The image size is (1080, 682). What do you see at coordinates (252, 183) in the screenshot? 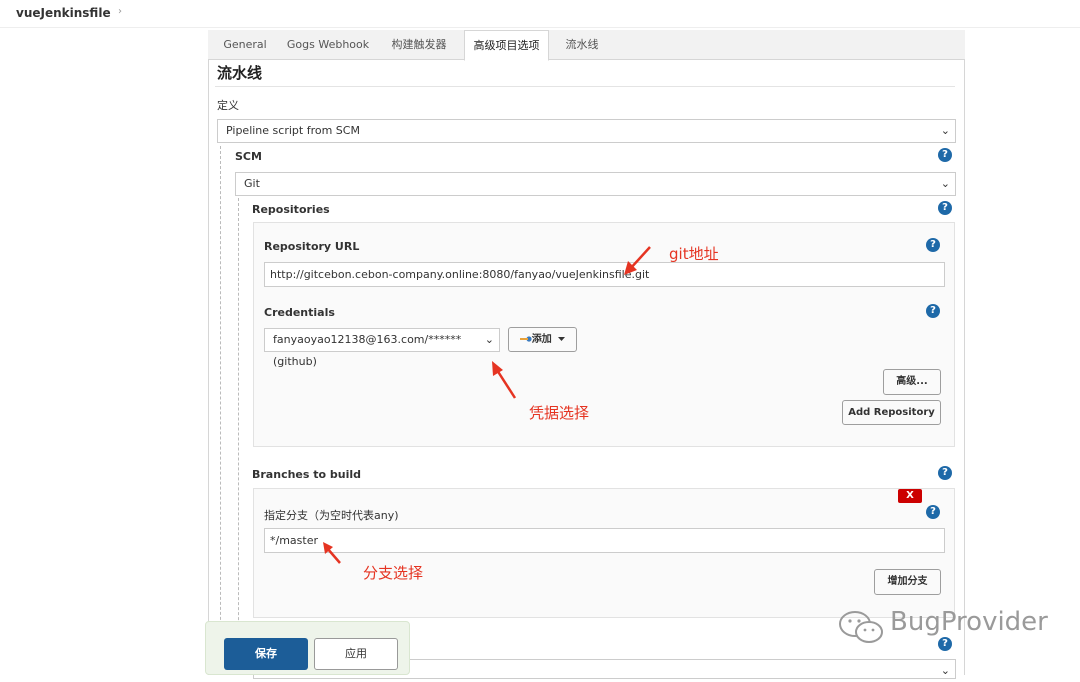
I see `scm-value: Git` at bounding box center [252, 183].